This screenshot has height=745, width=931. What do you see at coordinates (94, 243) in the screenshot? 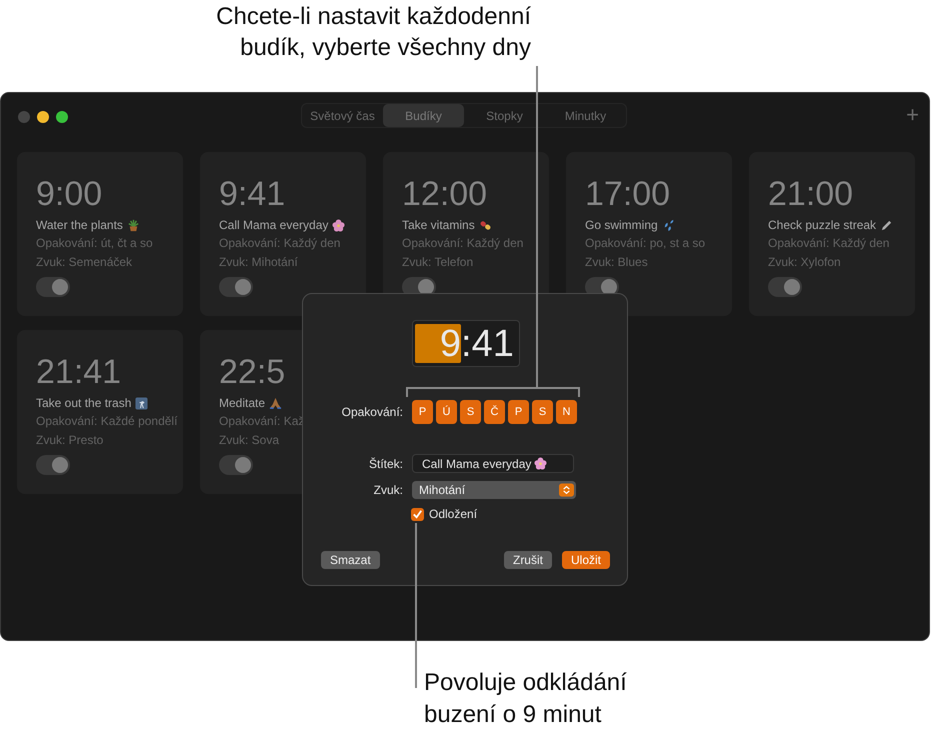
I see `repeat-text: Opakování: út, čt a so` at bounding box center [94, 243].